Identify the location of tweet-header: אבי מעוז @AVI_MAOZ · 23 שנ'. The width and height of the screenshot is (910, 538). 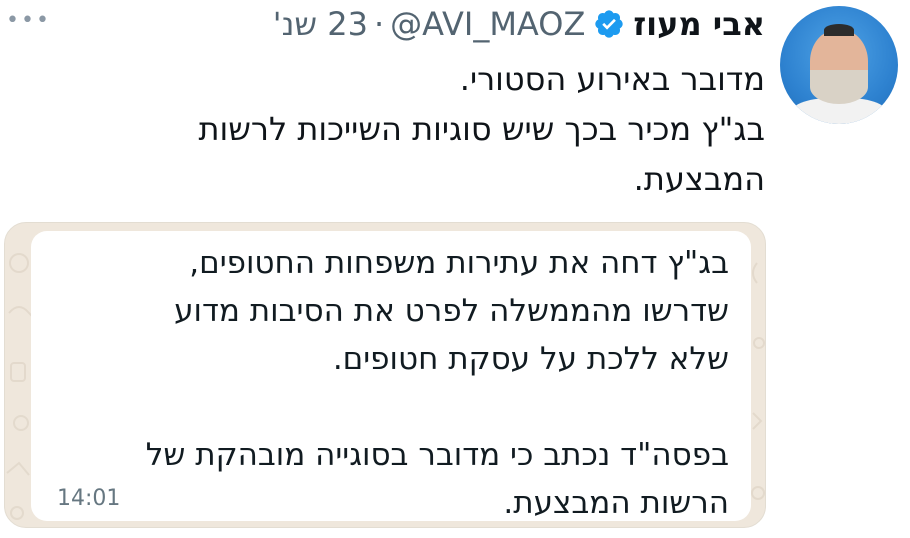
(519, 24).